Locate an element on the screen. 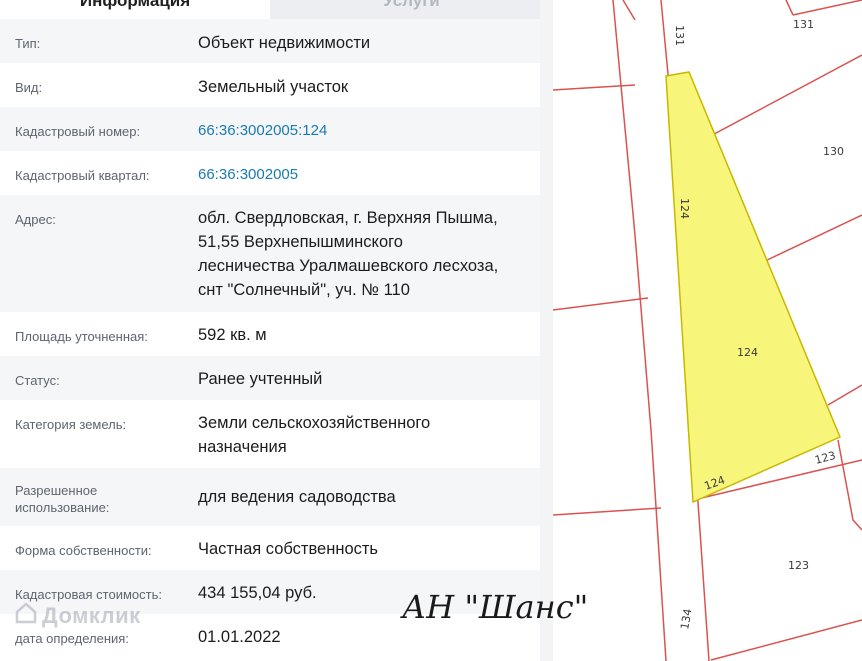  plot-label: 130 is located at coordinates (833, 151).